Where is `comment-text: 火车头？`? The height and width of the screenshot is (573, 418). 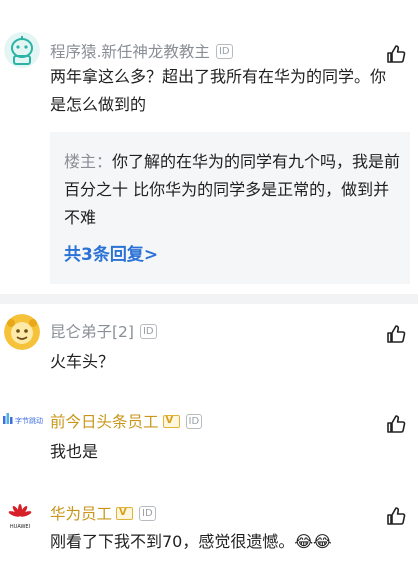 comment-text: 火车头？ is located at coordinates (82, 361).